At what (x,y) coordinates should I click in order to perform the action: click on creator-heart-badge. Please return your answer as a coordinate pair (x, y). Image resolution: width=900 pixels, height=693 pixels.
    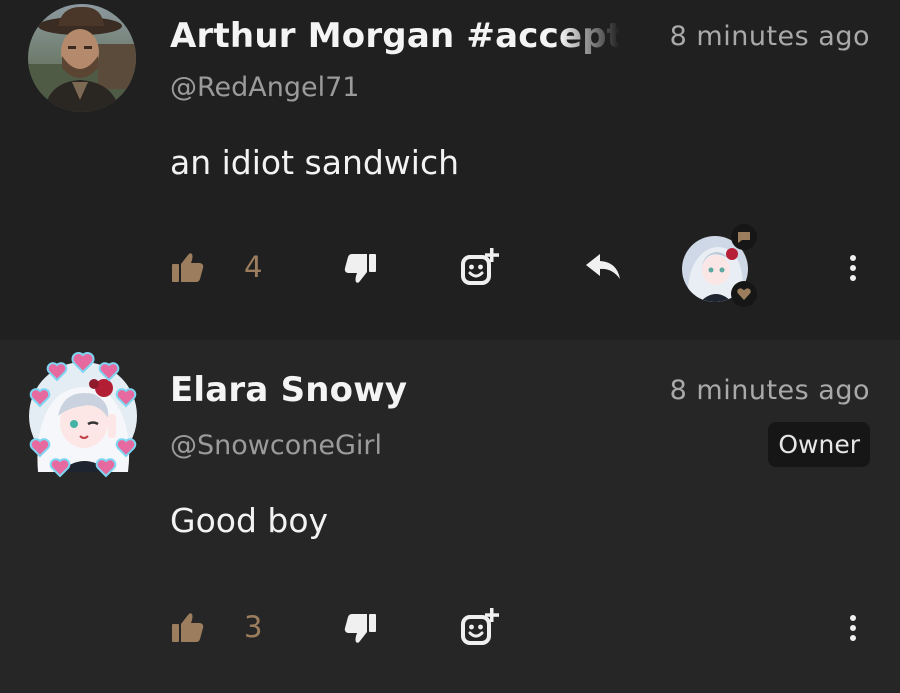
    Looking at the image, I should click on (744, 294).